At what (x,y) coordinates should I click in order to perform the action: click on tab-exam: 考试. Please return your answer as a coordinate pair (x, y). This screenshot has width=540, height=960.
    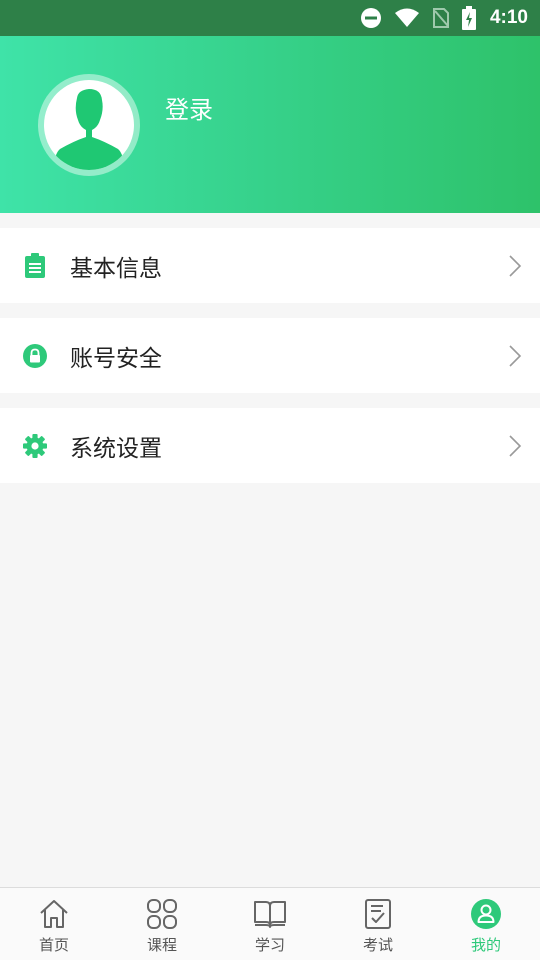
    Looking at the image, I should click on (378, 924).